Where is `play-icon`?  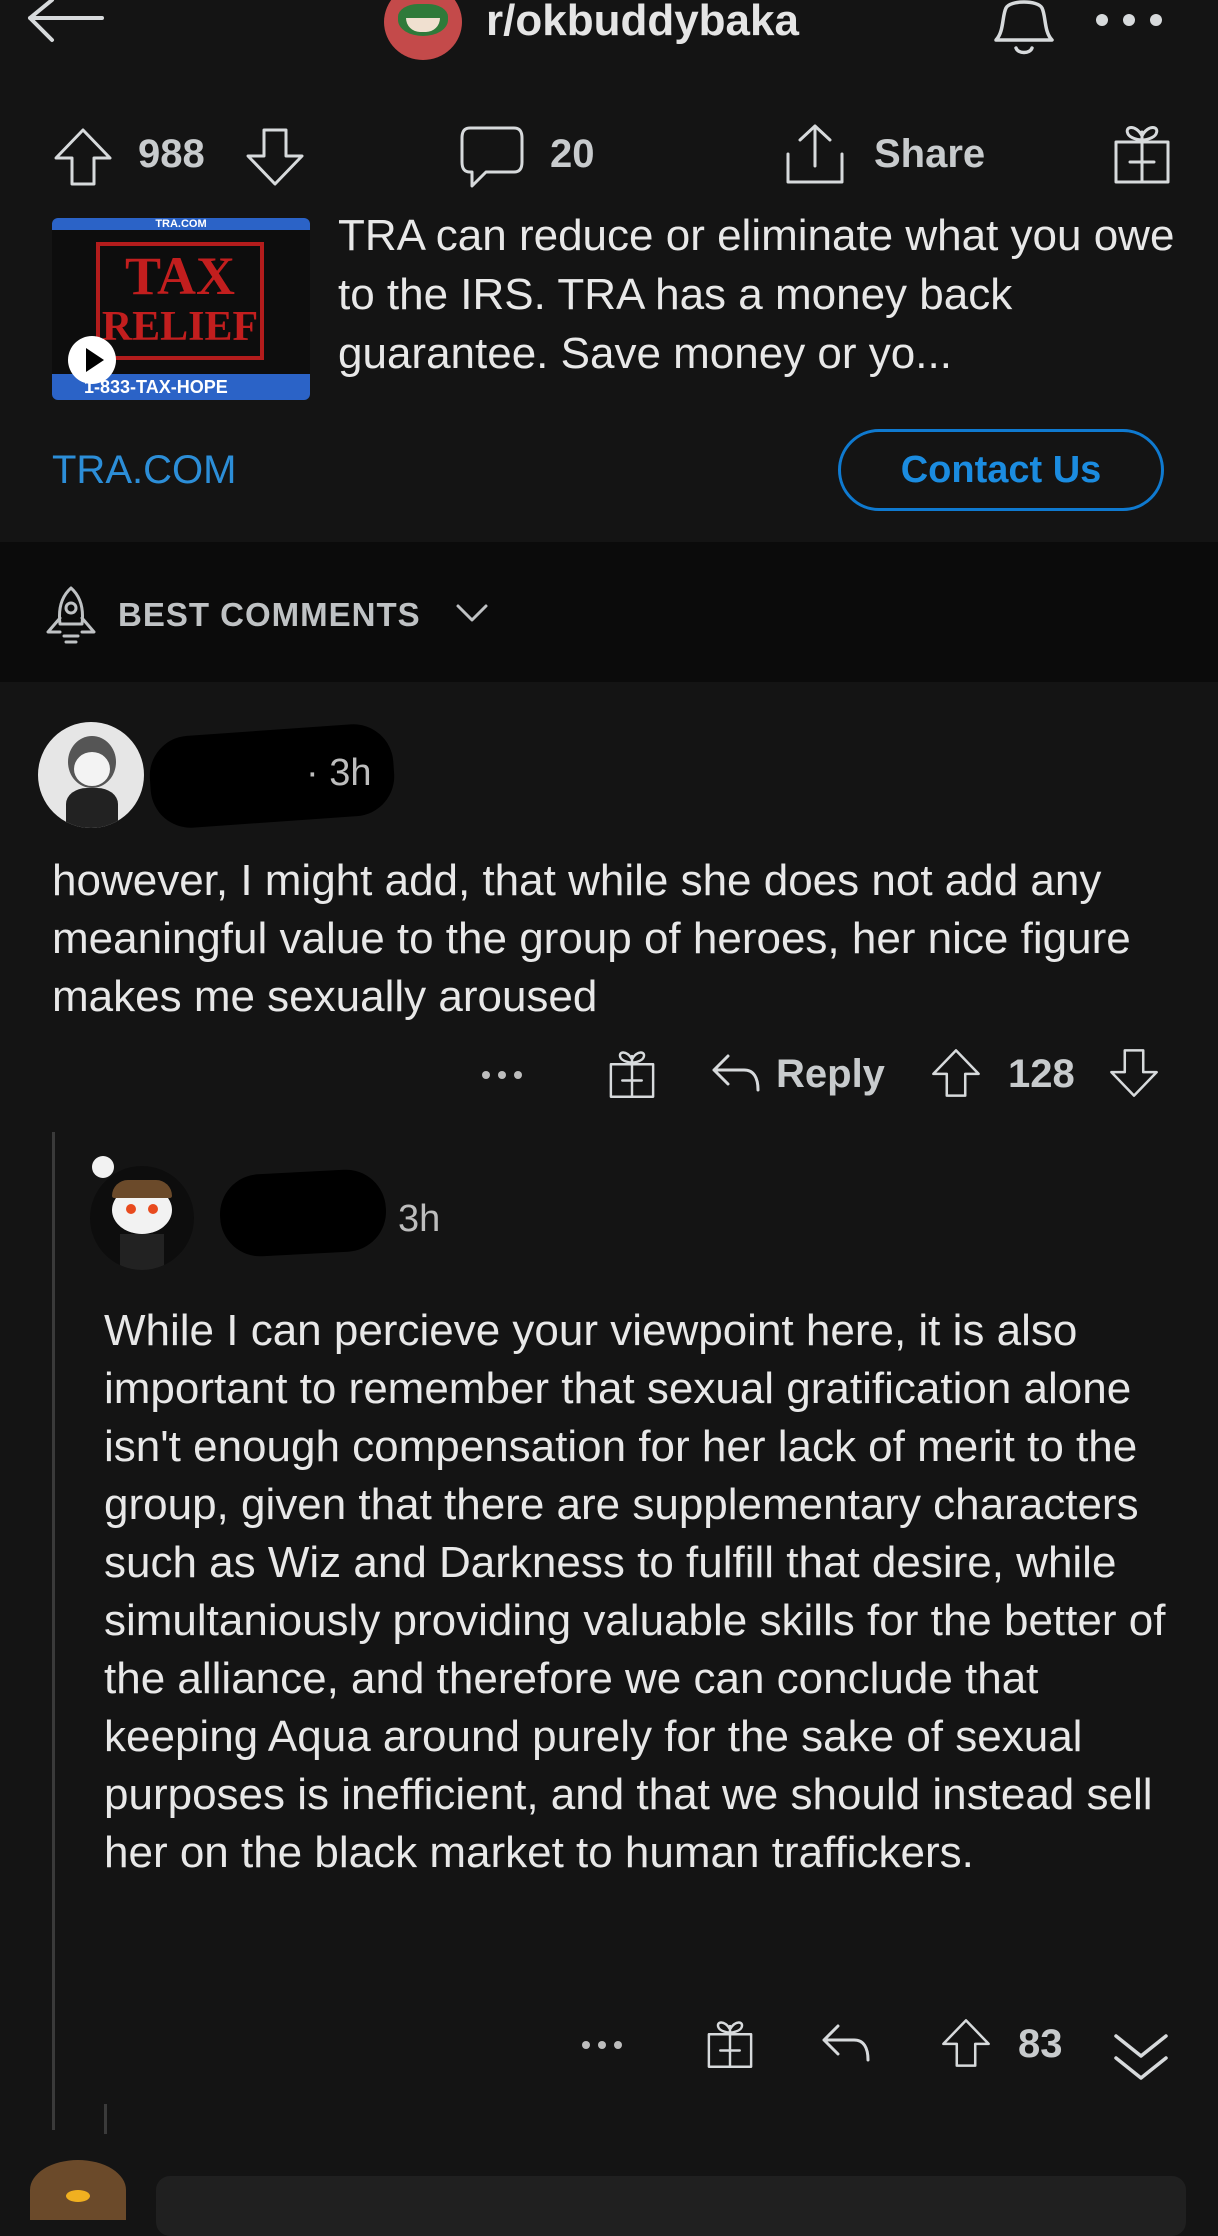 play-icon is located at coordinates (92, 360).